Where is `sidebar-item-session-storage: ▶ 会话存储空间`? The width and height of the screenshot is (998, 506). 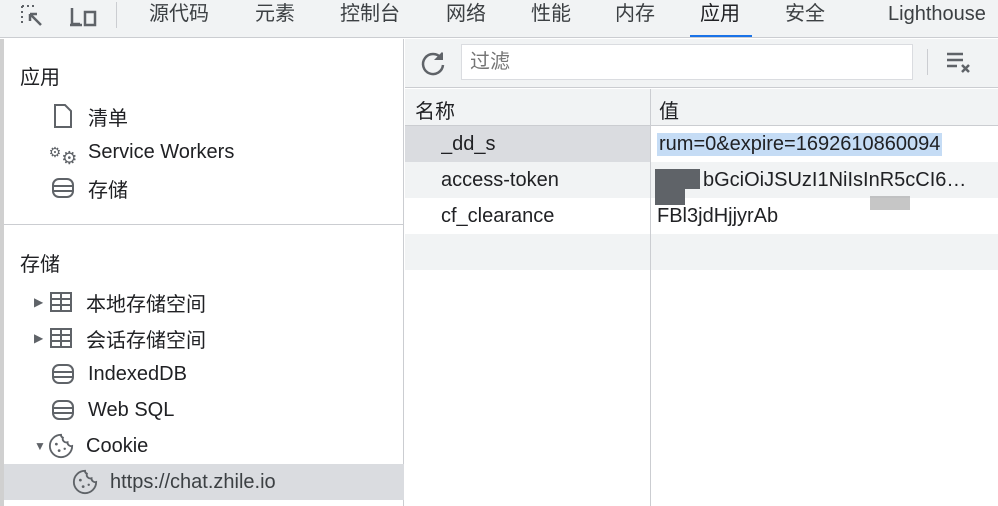 sidebar-item-session-storage: ▶ 会话存储空间 is located at coordinates (204, 338).